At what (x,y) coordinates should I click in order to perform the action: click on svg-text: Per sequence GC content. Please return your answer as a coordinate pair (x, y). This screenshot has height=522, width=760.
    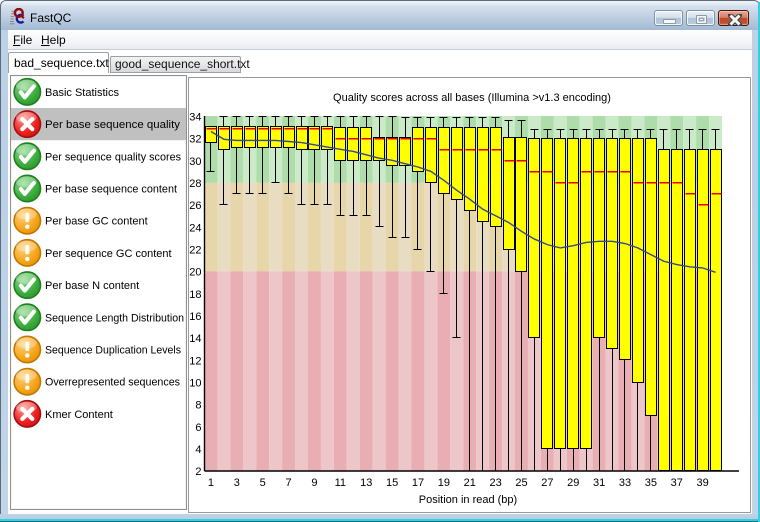
    Looking at the image, I should click on (108, 254).